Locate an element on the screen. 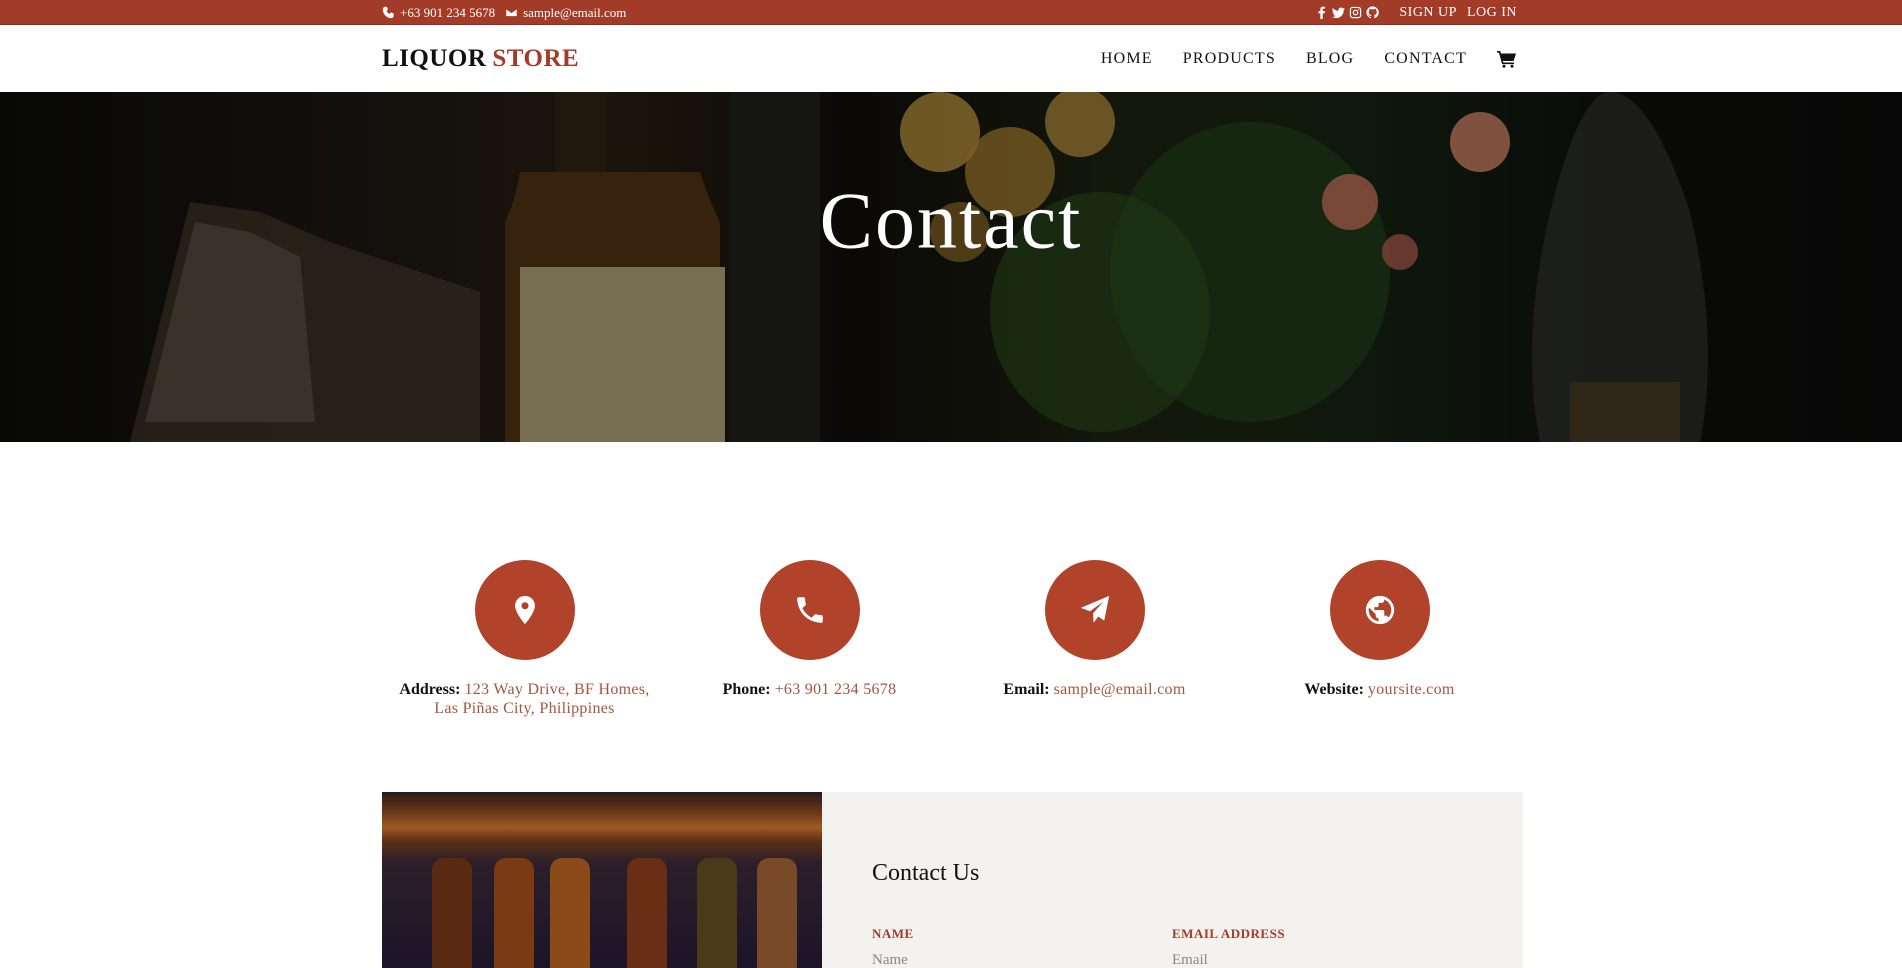  phone-icon-circle is located at coordinates (809, 610).